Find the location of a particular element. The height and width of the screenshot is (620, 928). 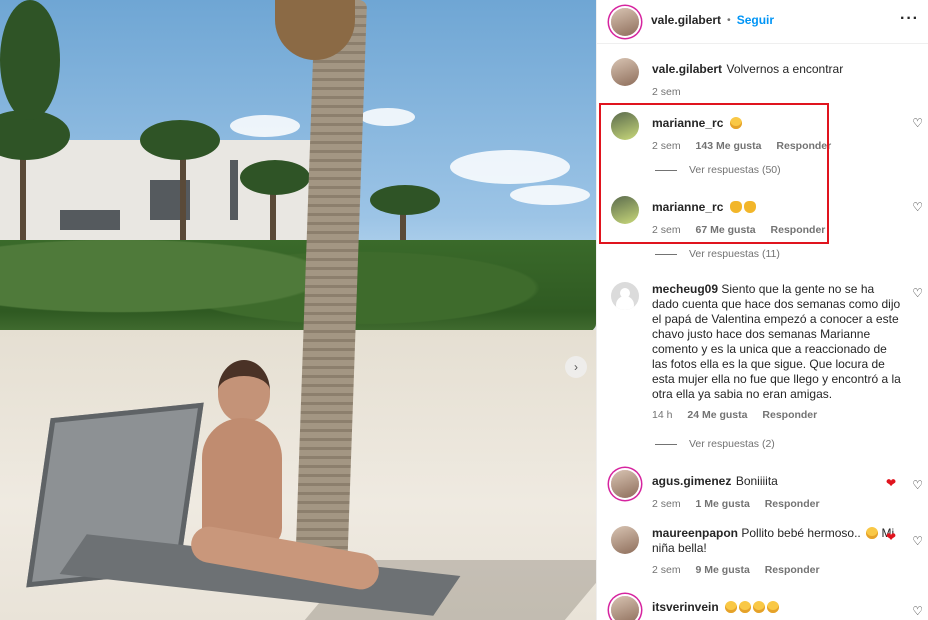

comment-text: Pollito bebé hermoso.. is located at coordinates (801, 533).